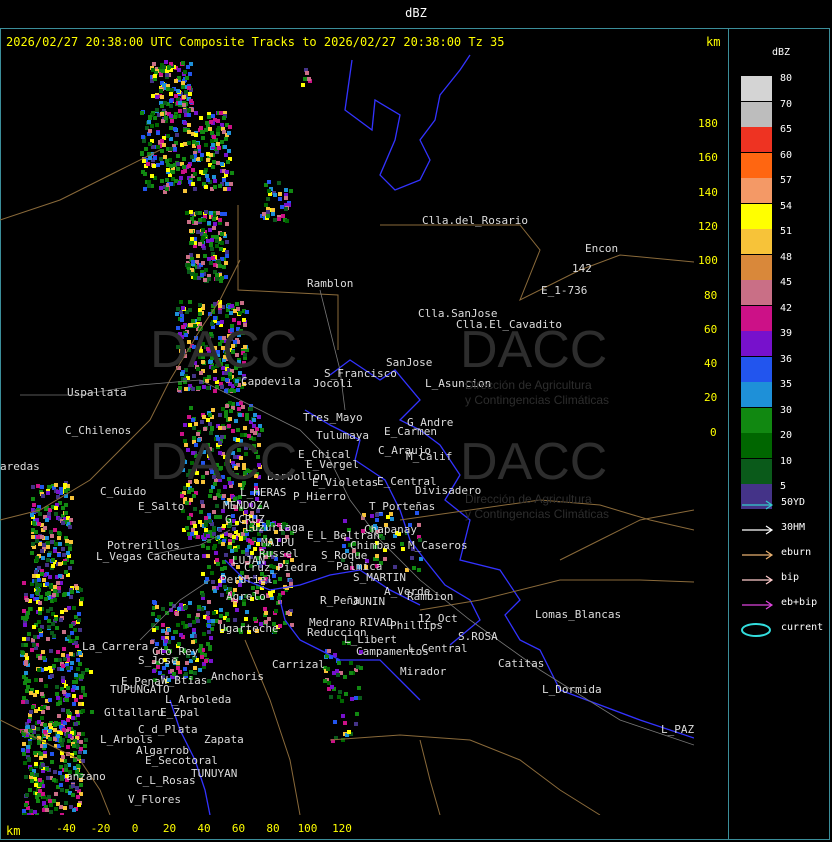 Image resolution: width=832 pixels, height=842 pixels. I want to click on place-label: Clla.del_Rosario, so click(475, 220).